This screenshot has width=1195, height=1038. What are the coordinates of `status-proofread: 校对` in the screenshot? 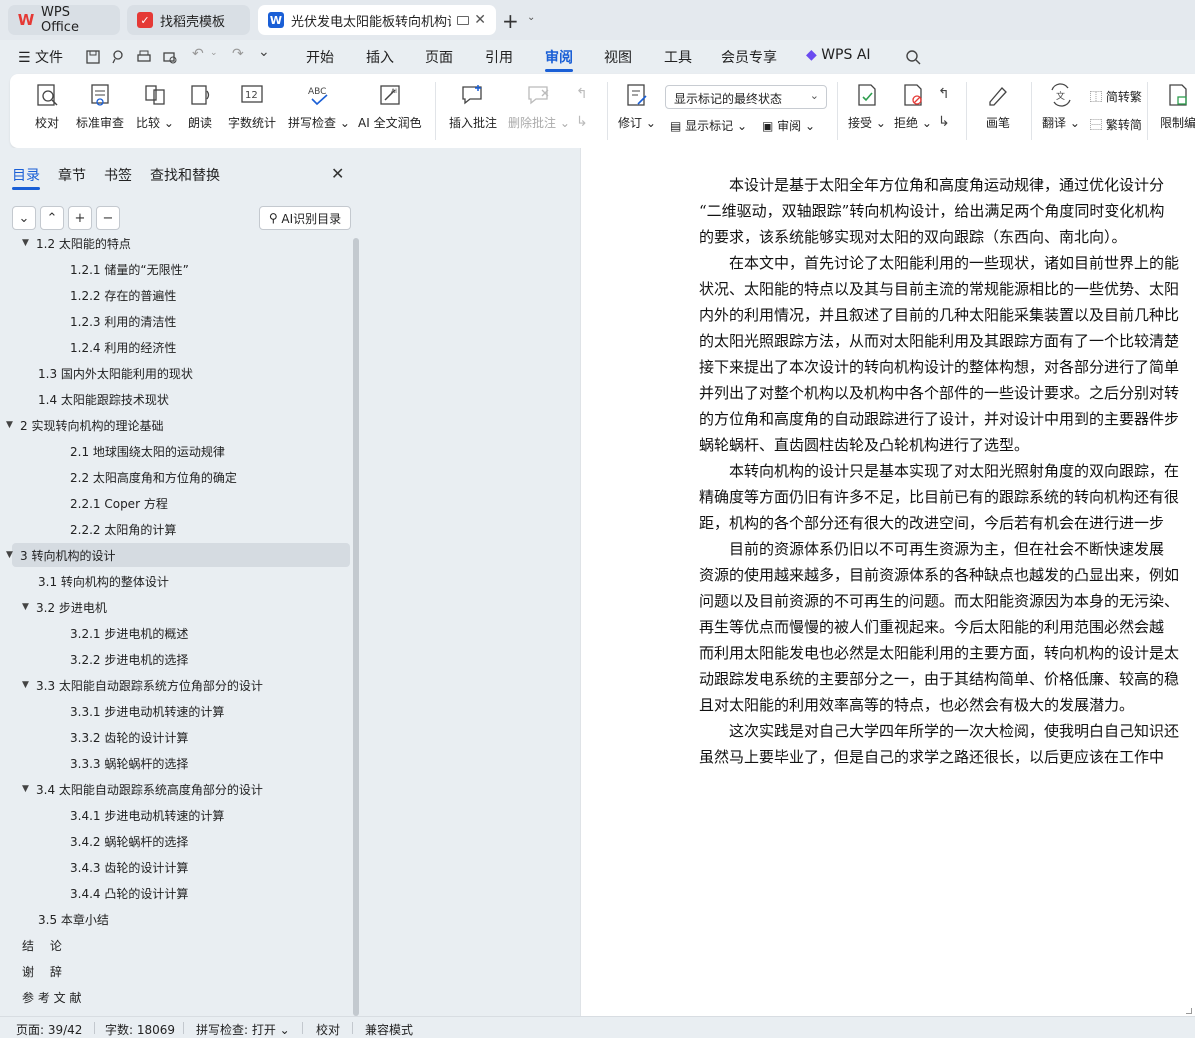 It's located at (328, 1029).